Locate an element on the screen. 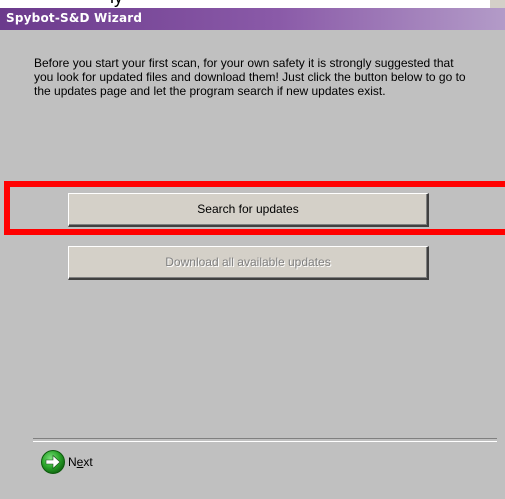 The height and width of the screenshot is (499, 505). green-arrow-right-icon is located at coordinates (53, 462).